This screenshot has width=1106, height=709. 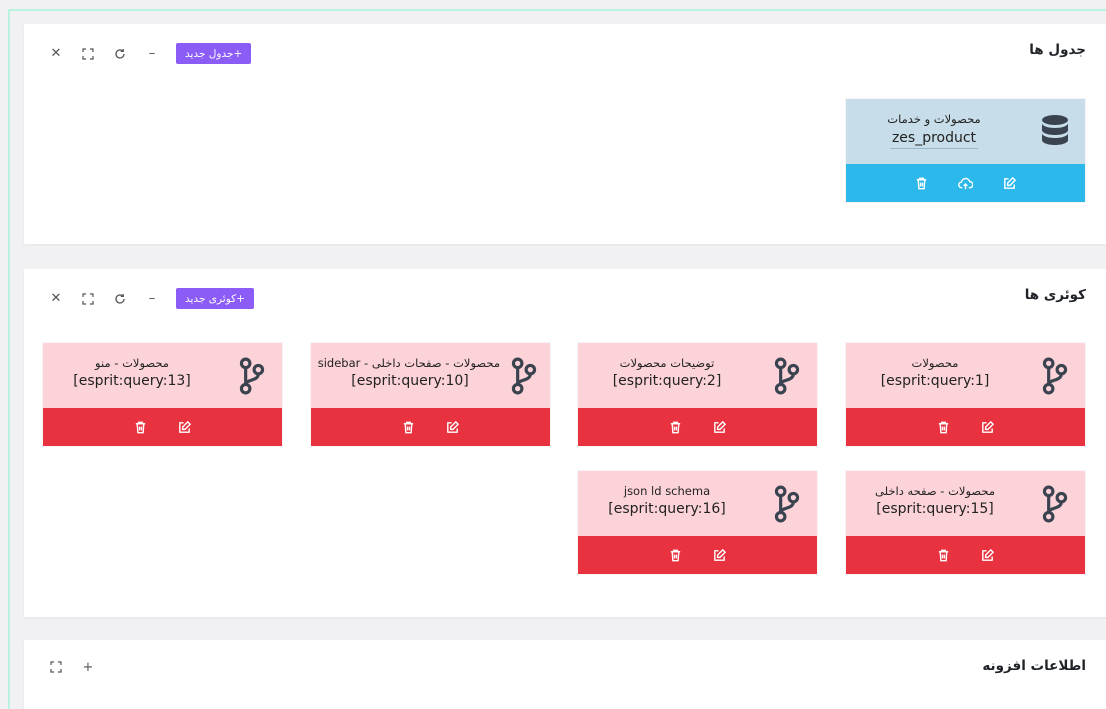 I want to click on card-subtitle: [esprit:query:15], so click(x=935, y=509).